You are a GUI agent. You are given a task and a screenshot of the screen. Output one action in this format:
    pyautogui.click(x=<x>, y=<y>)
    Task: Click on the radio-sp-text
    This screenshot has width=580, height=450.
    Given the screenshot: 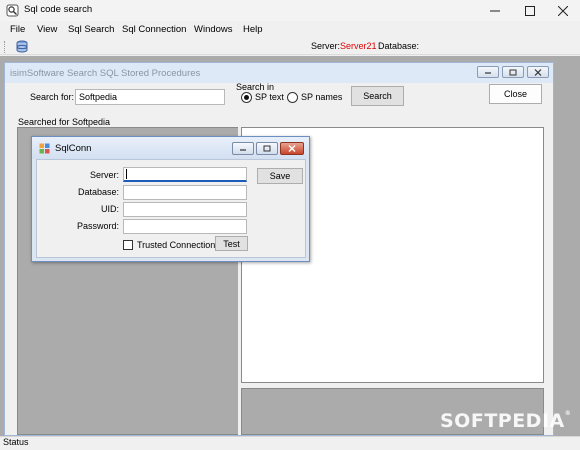 What is the action you would take?
    pyautogui.click(x=246, y=97)
    